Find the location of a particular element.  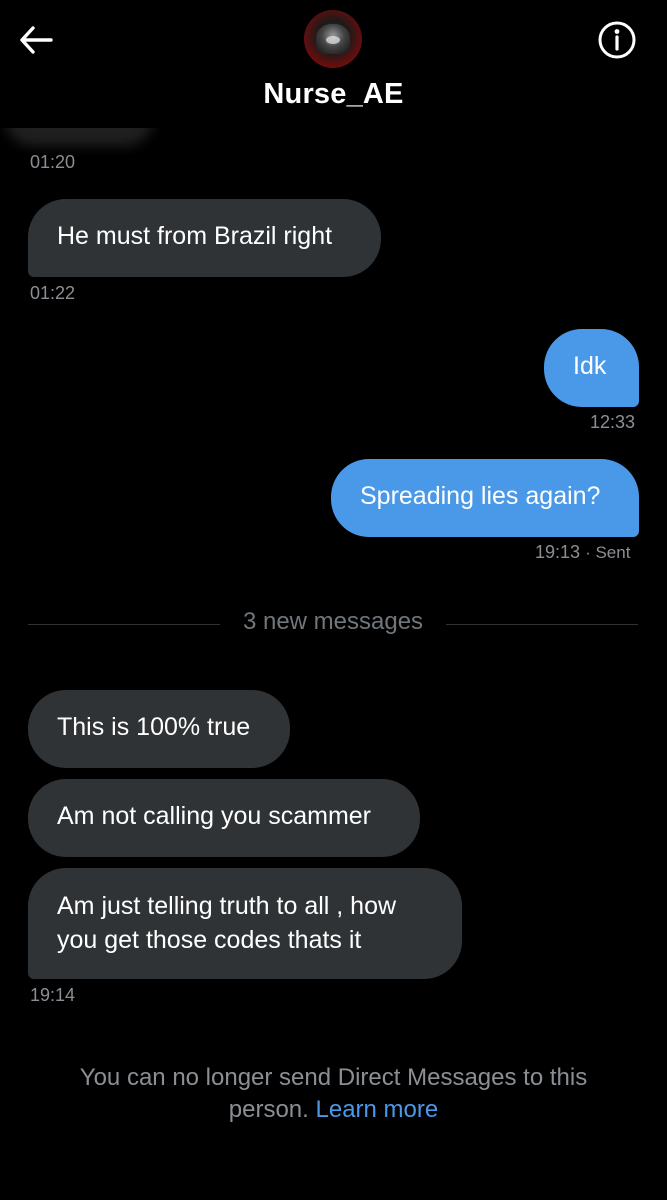

message-text: This is 100% true is located at coordinates (154, 727).